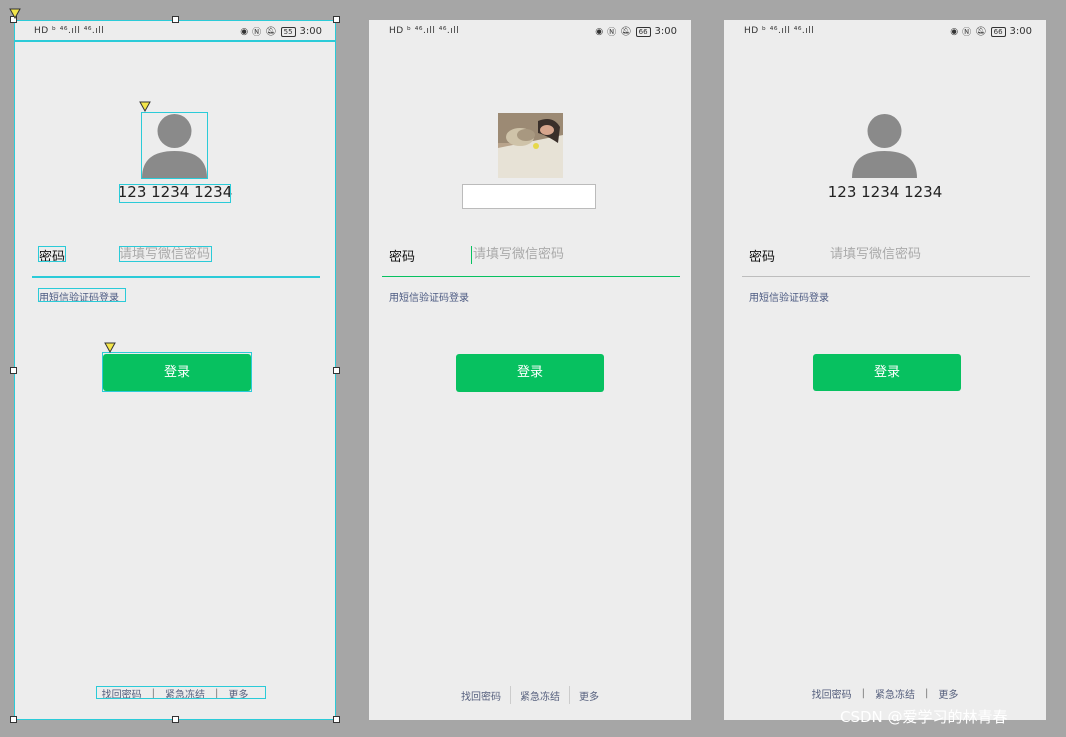  I want to click on resize-handle-left, so click(13, 370).